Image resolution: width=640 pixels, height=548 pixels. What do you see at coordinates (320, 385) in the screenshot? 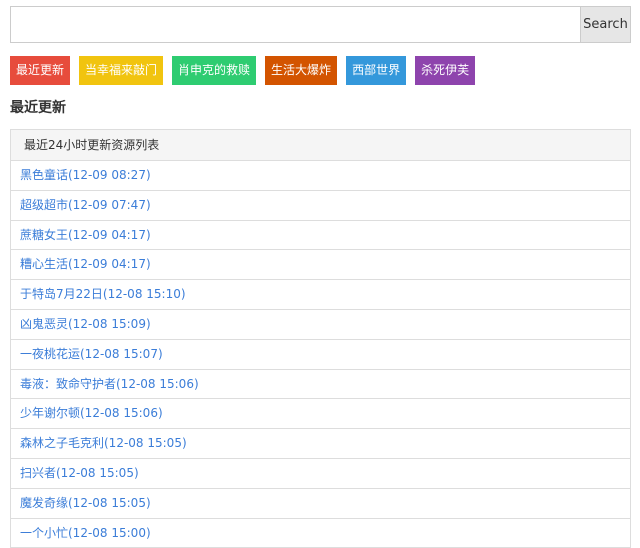
I see `list-item: 毒液：致命守护者(12-08 15:06)` at bounding box center [320, 385].